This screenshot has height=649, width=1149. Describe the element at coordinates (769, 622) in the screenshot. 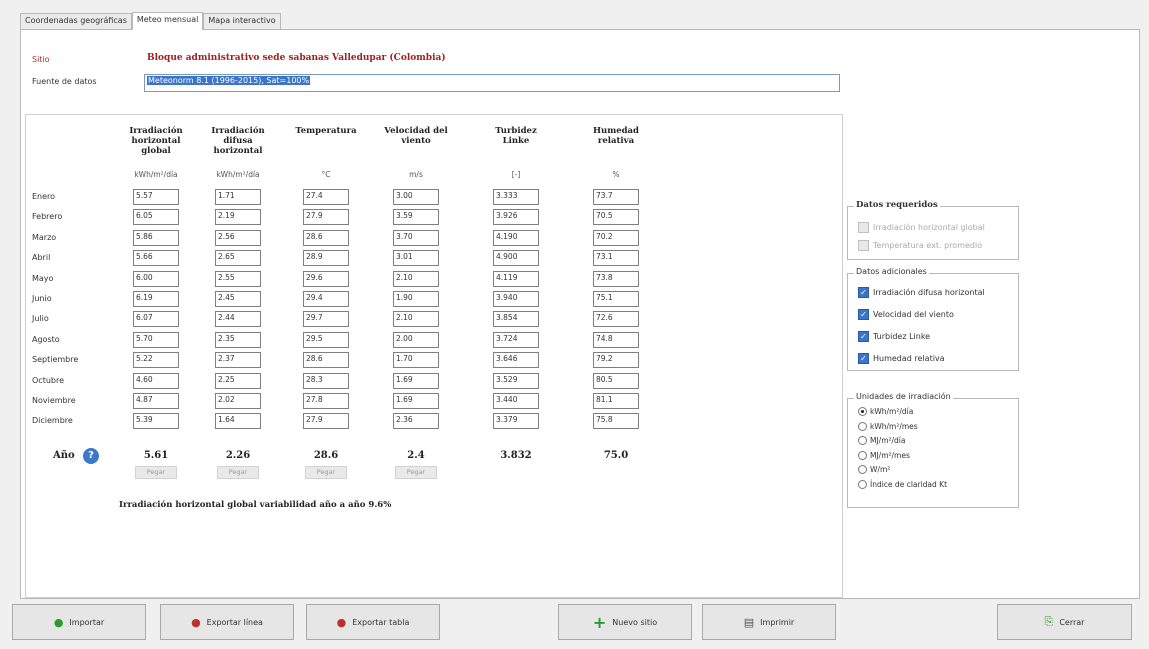

I see `print-button: ▤ Imprimir` at that location.